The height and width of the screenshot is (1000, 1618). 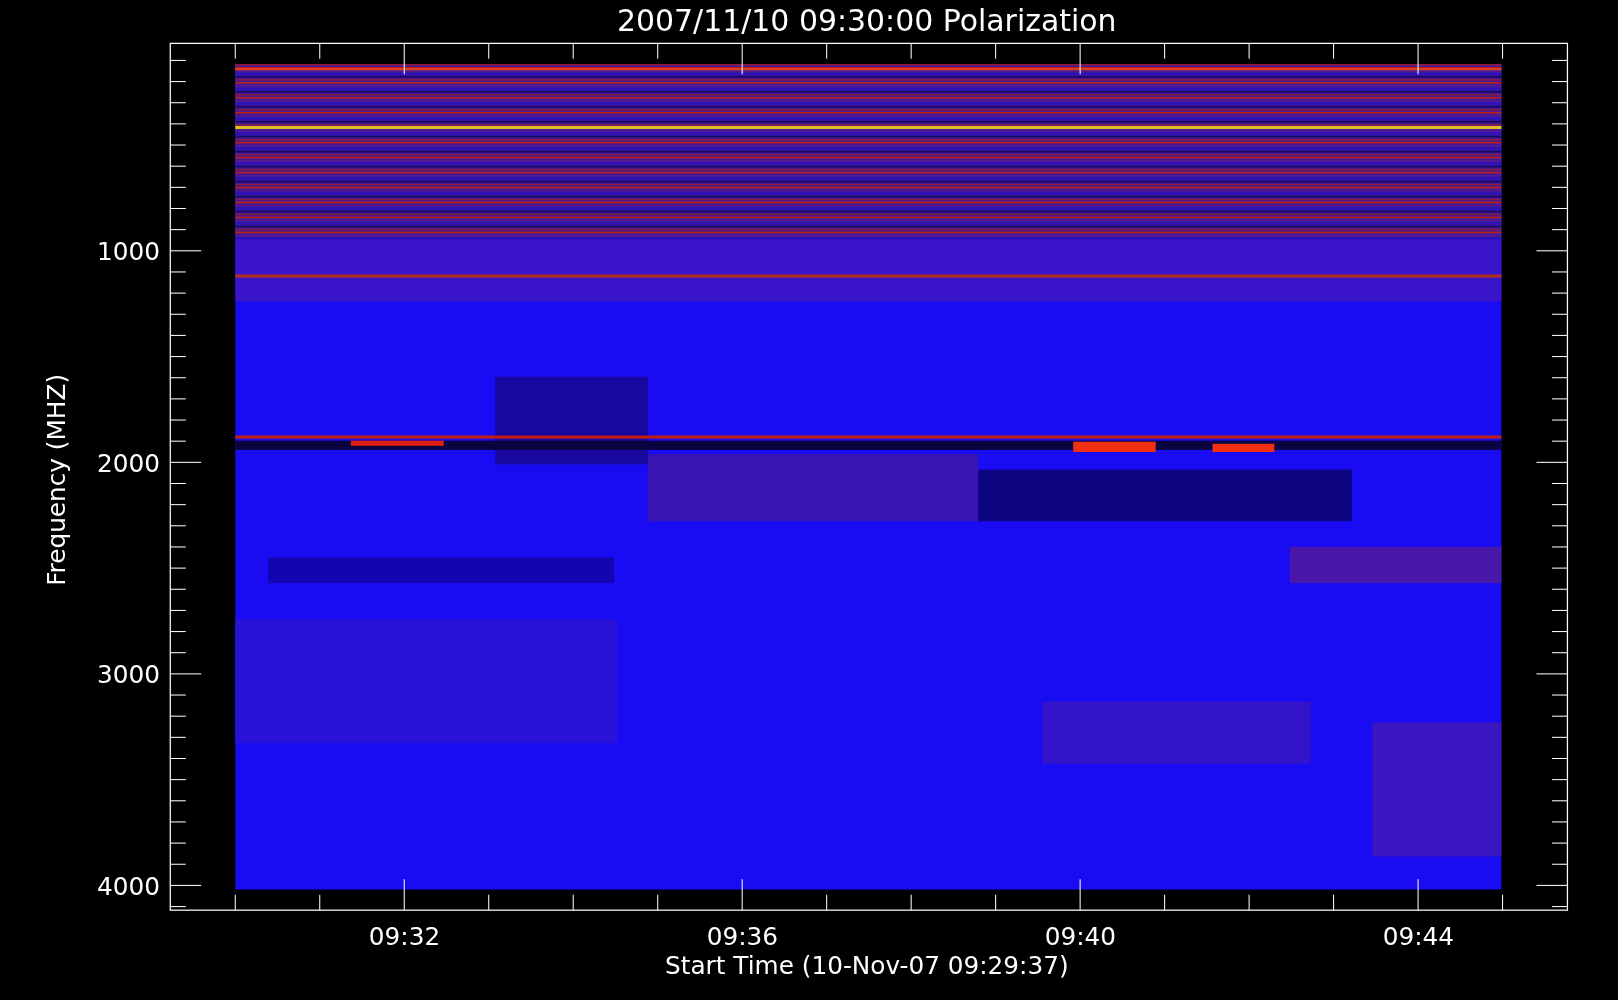 What do you see at coordinates (404, 937) in the screenshot?
I see `x-tick-label: 09:32` at bounding box center [404, 937].